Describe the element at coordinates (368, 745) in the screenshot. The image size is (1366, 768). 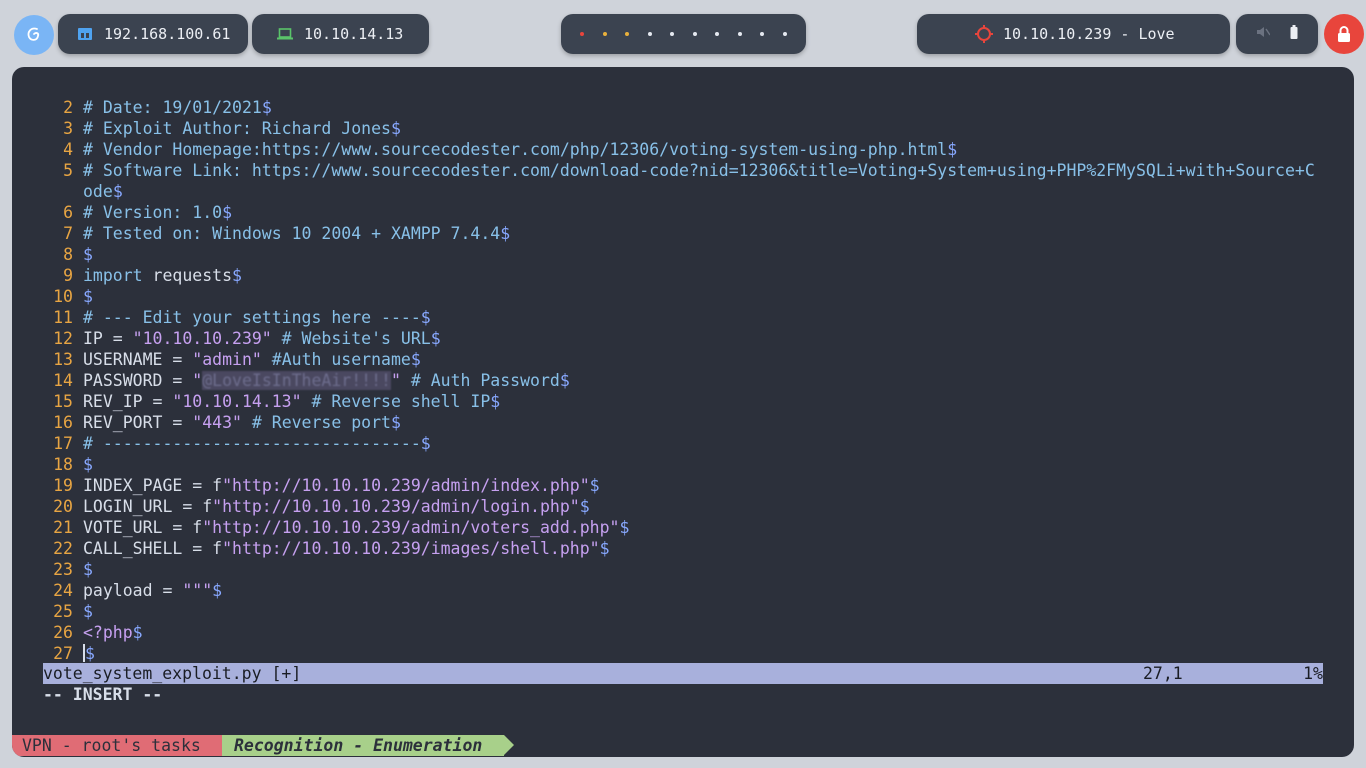
I see `tmux-window-name: Recognition - Enumeration` at that location.